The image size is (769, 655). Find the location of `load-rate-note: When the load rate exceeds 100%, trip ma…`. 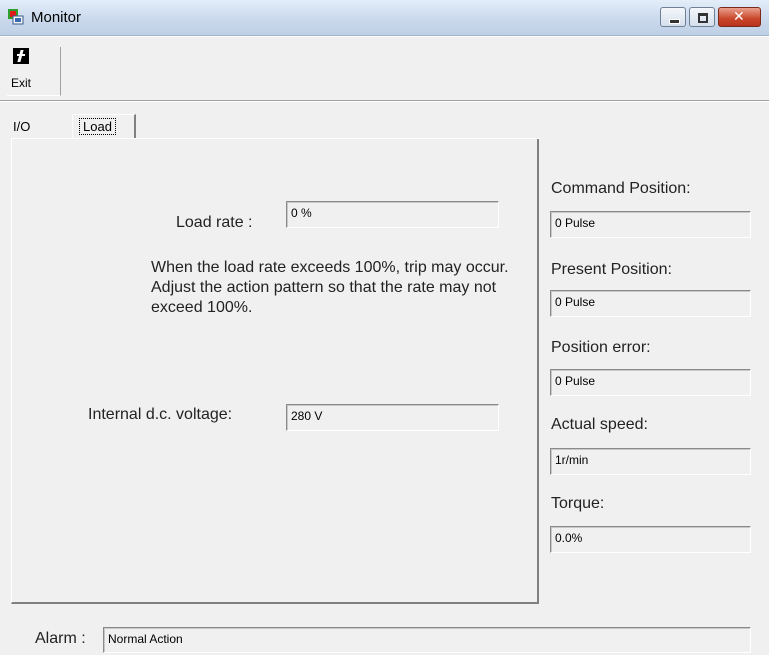

load-rate-note: When the load rate exceeds 100%, trip ma… is located at coordinates (330, 287).